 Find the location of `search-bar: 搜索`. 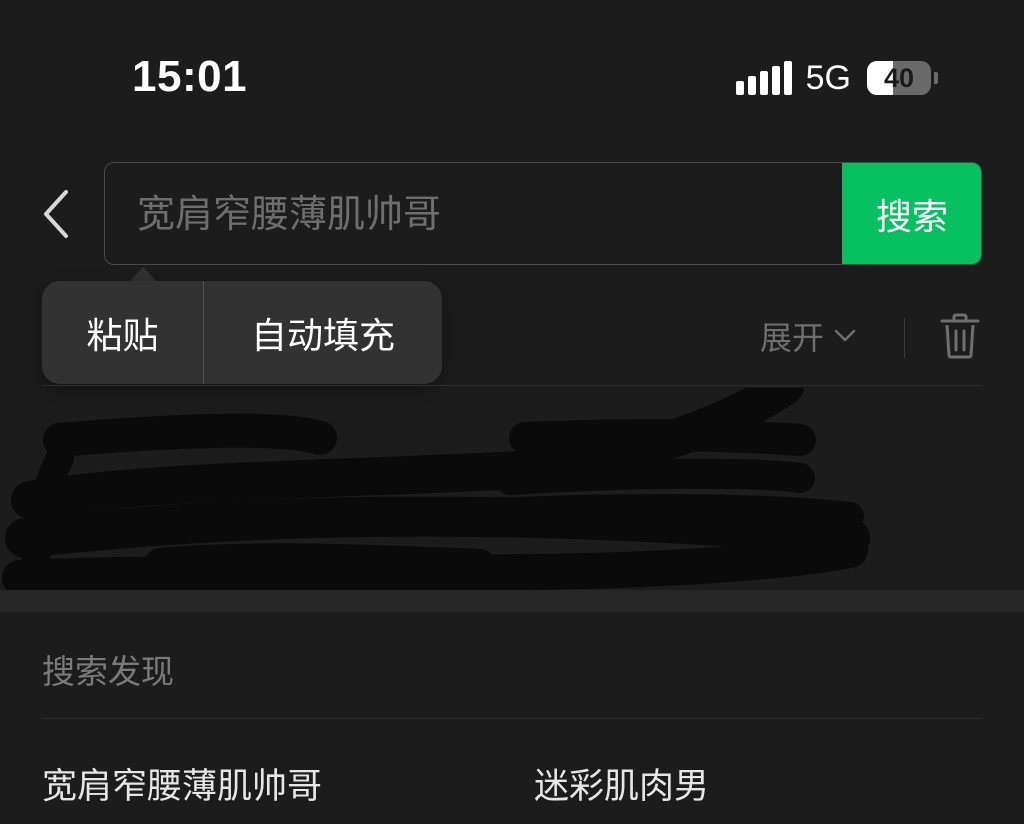

search-bar: 搜索 is located at coordinates (543, 213).